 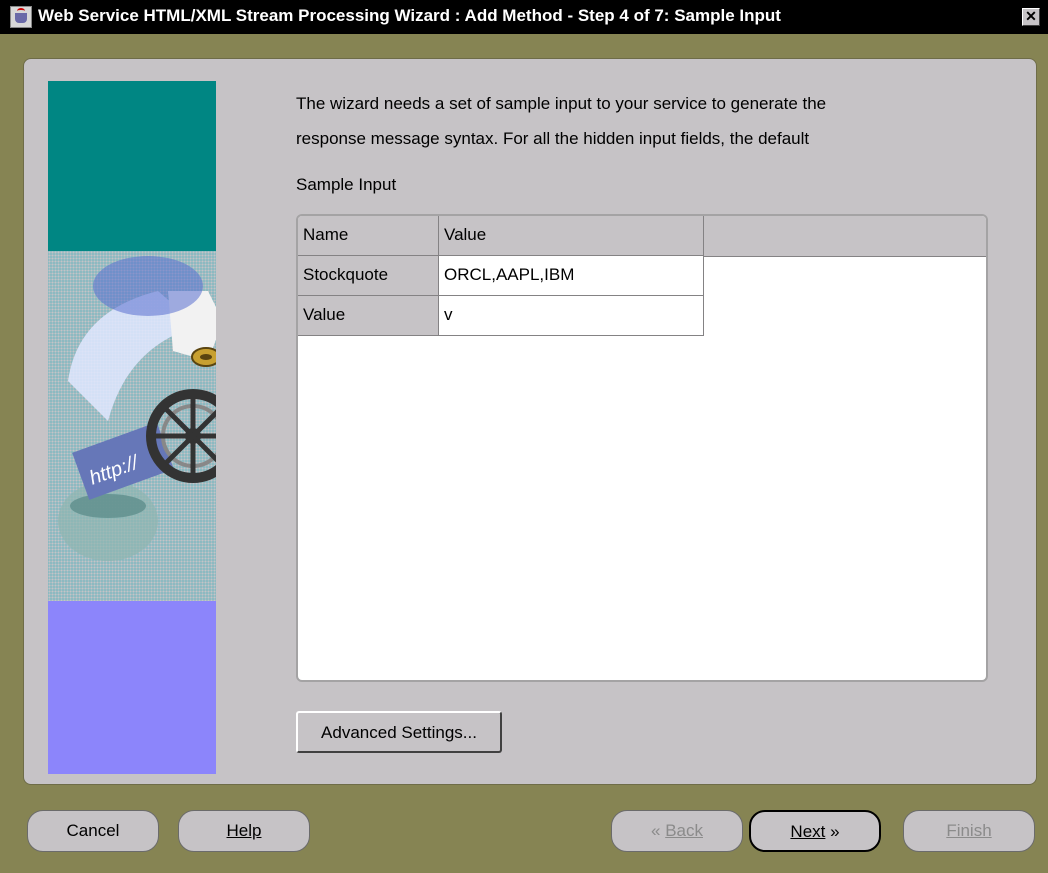 What do you see at coordinates (684, 830) in the screenshot?
I see `back-label: Back` at bounding box center [684, 830].